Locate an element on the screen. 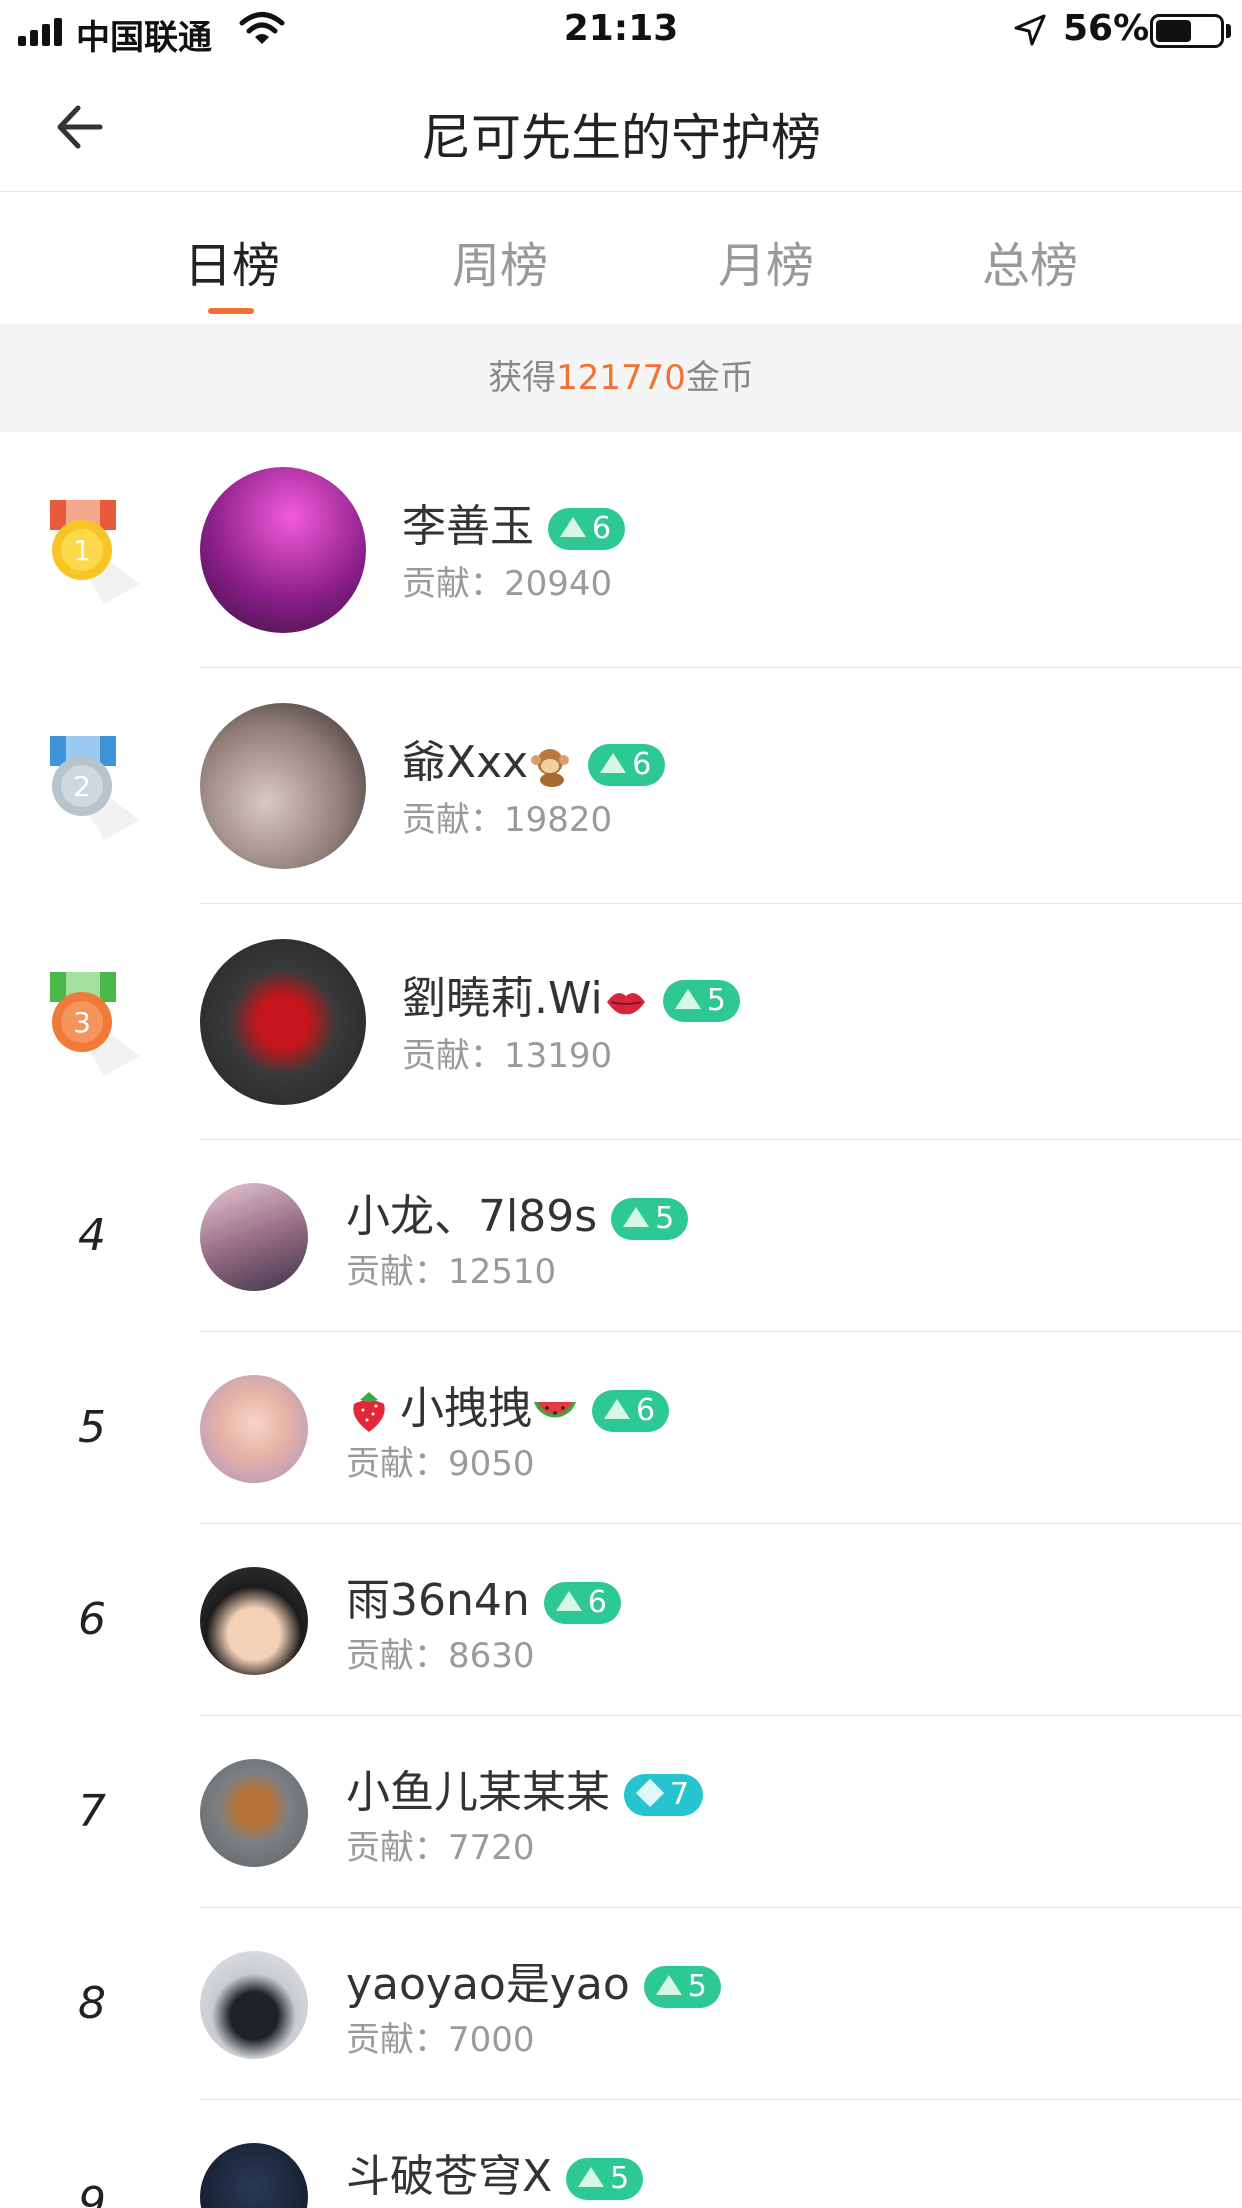 The image size is (1242, 2208). tab-daily: 日榜 is located at coordinates (232, 261).